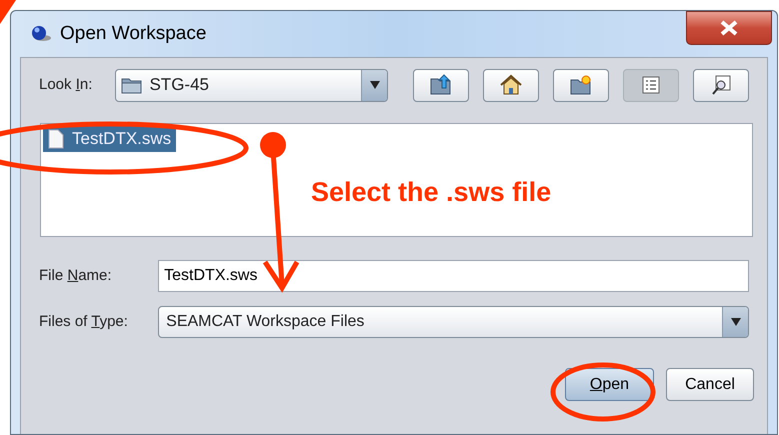 Image resolution: width=779 pixels, height=435 pixels. Describe the element at coordinates (431, 192) in the screenshot. I see `annotation-text: Select the .sws file` at that location.